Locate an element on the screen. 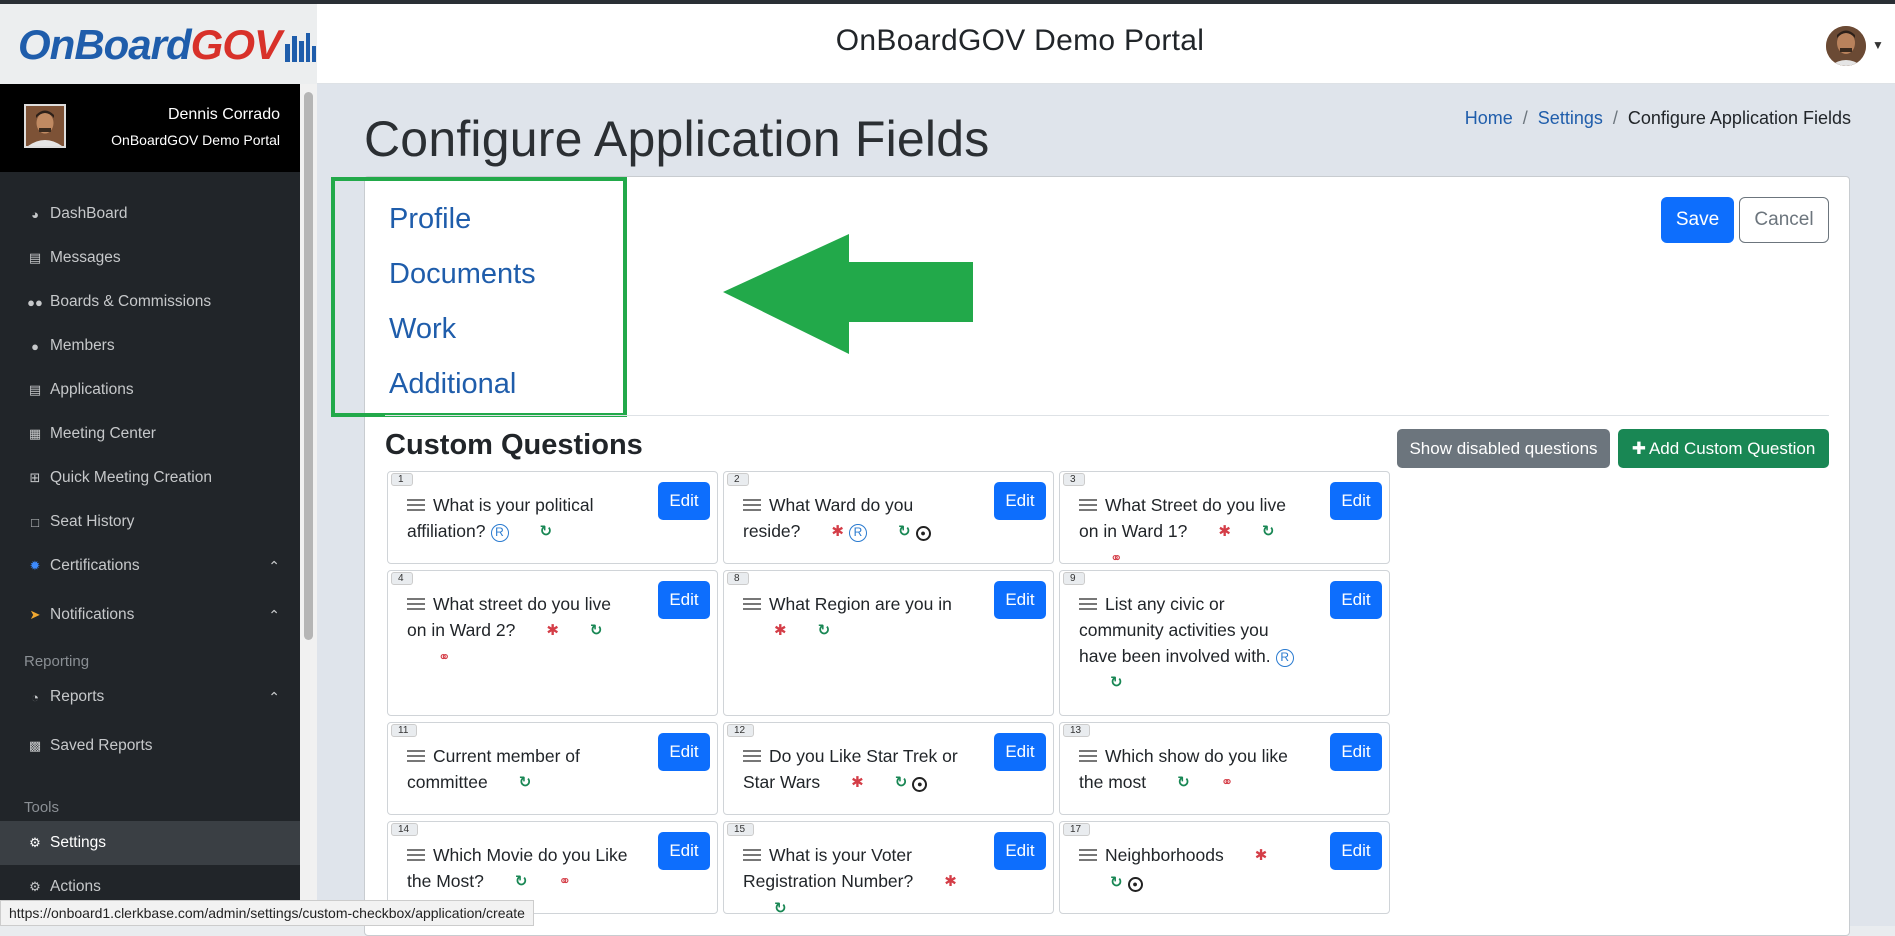 Image resolution: width=1895 pixels, height=936 pixels. cancel-button: Cancel is located at coordinates (1784, 220).